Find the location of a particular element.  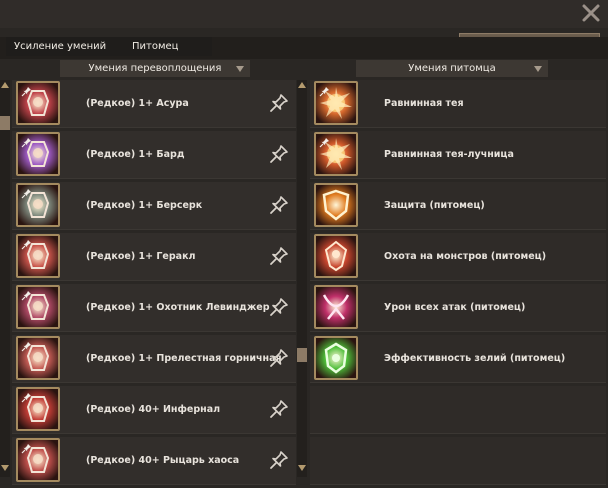

pet-skill-row: Равнинная тея-лучница is located at coordinates (458, 155).